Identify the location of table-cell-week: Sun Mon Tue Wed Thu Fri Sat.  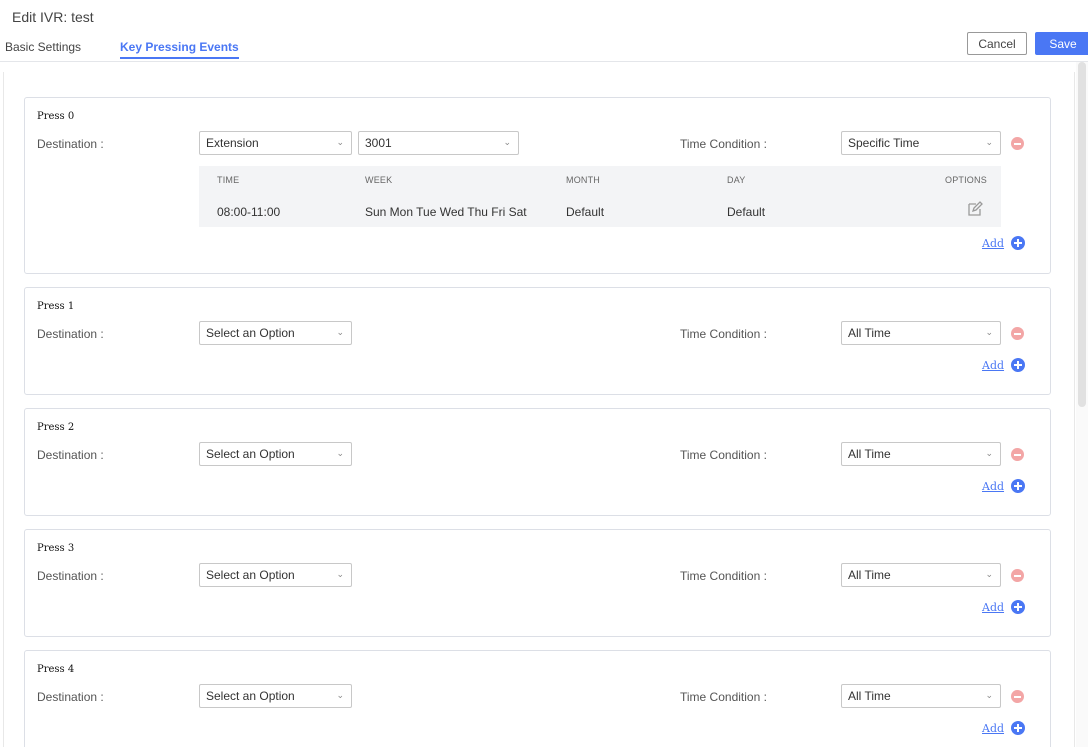
(446, 212).